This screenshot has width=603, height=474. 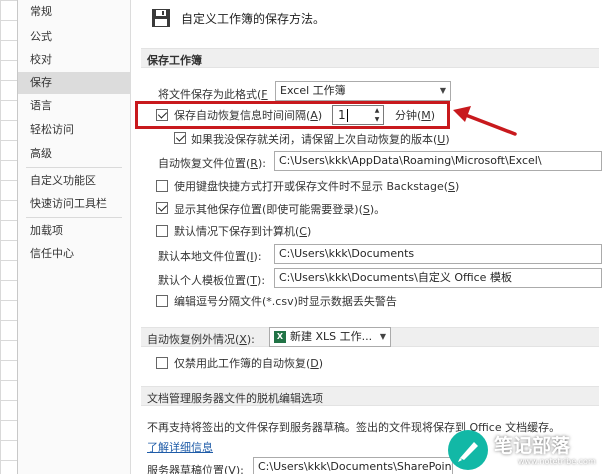 I want to click on section-title: 自动恢复例外情况(X):, so click(x=201, y=339).